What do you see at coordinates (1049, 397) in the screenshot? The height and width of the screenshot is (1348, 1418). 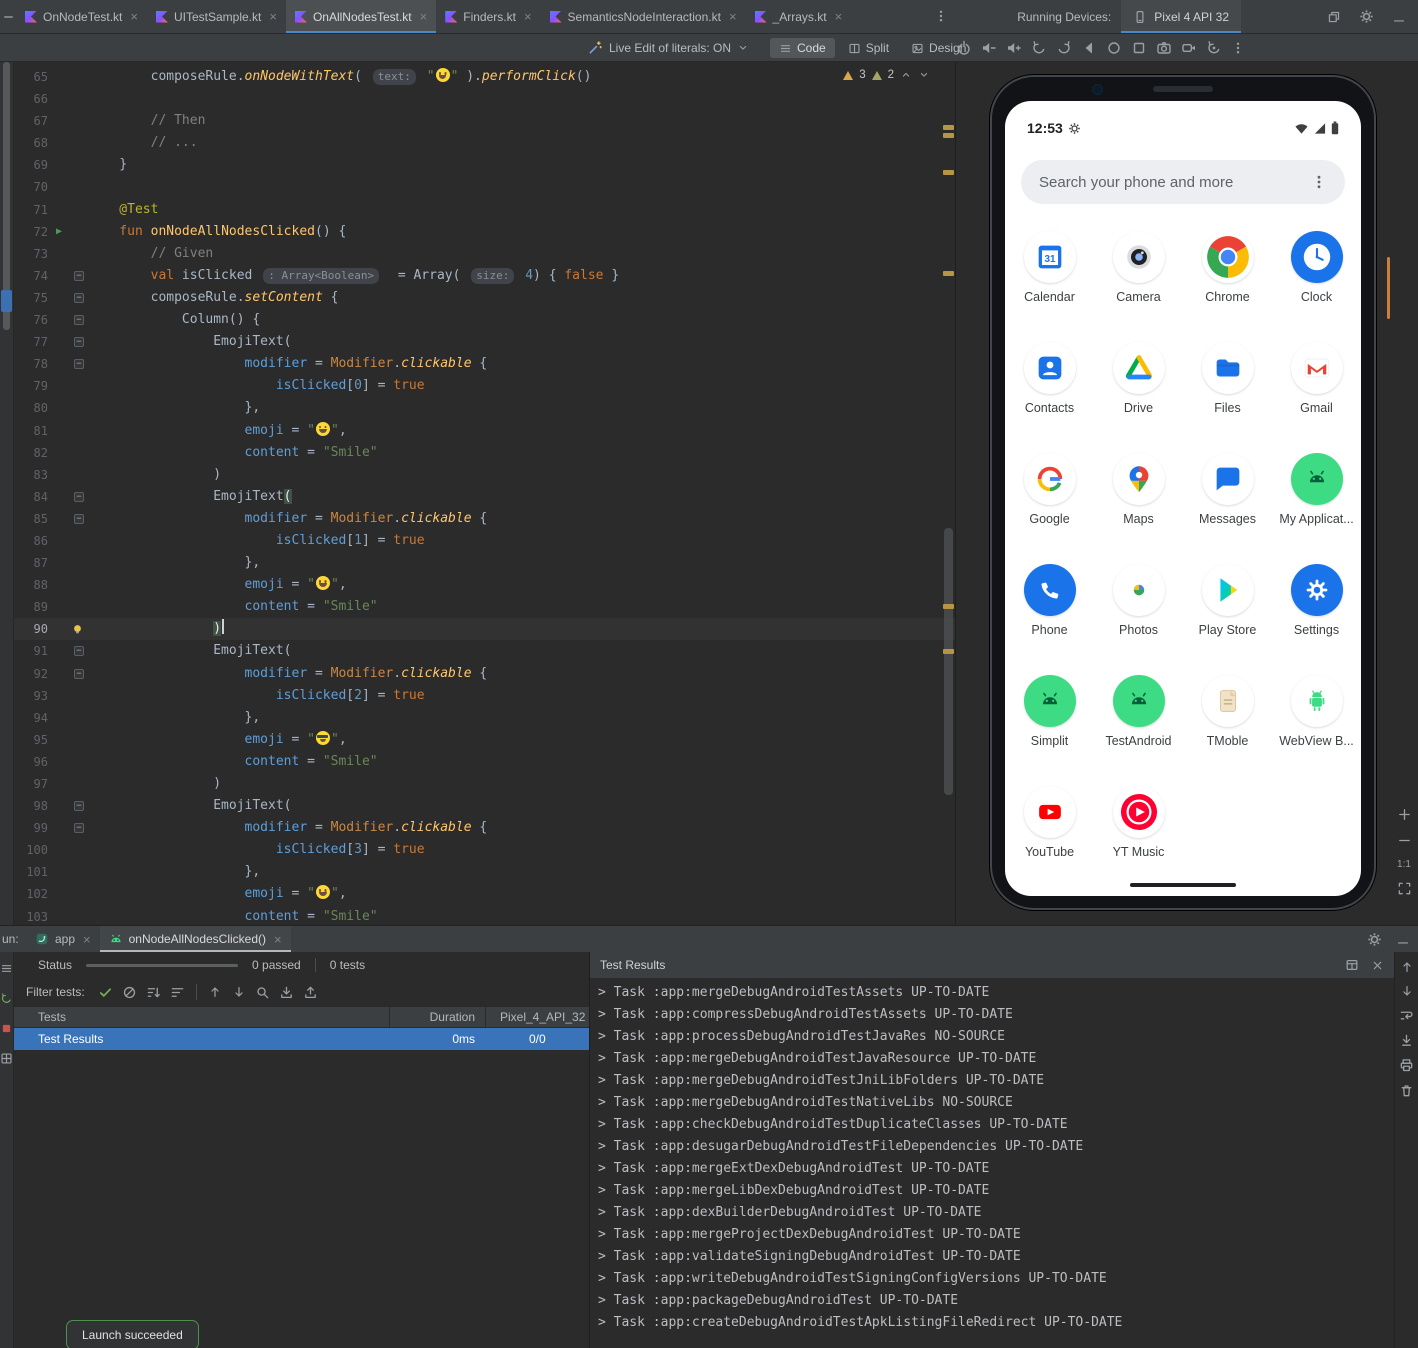 I see `app-shortcut-contacts: Contacts` at bounding box center [1049, 397].